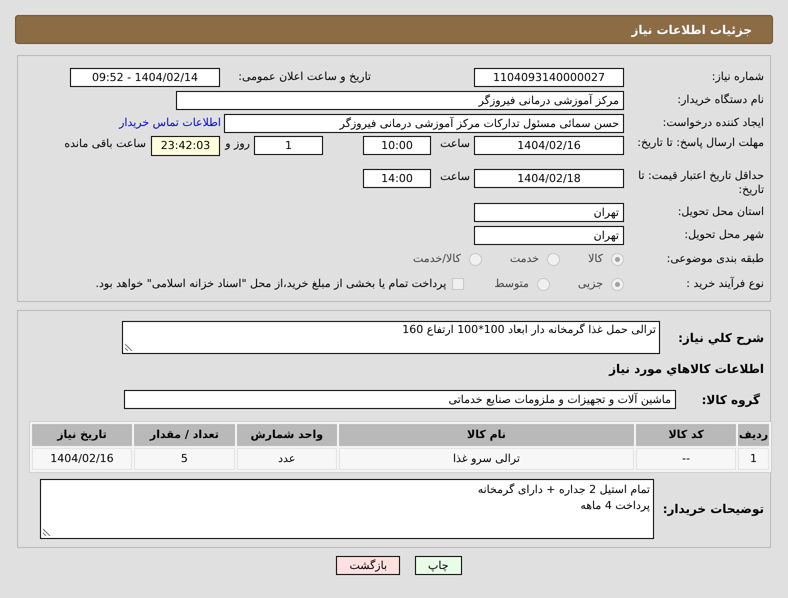 The height and width of the screenshot is (598, 788). What do you see at coordinates (105, 144) in the screenshot?
I see `field-label: ساعت باقی مانده` at bounding box center [105, 144].